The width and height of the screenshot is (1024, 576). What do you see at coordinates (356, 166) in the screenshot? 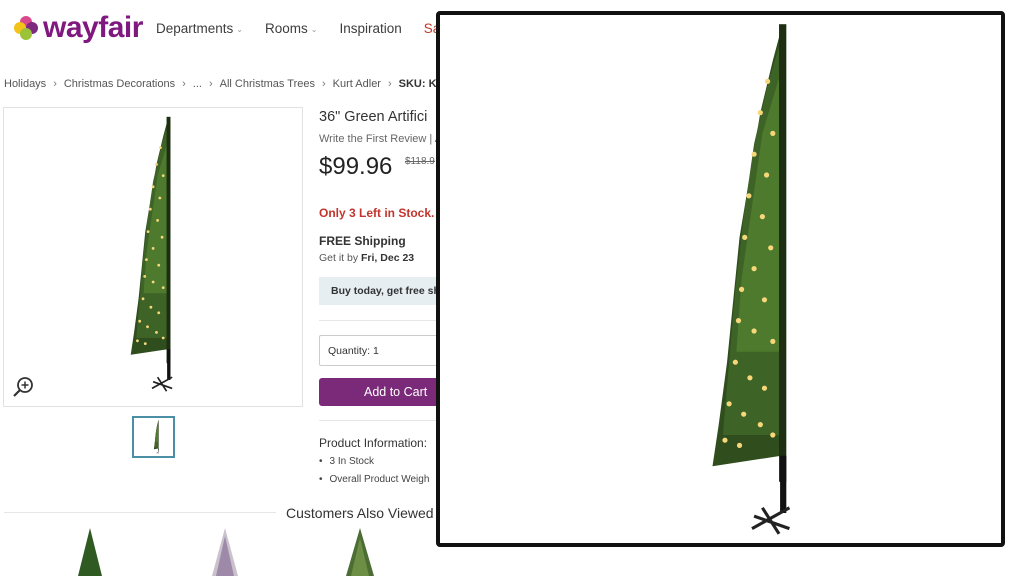
I see `product-price: $99.96` at bounding box center [356, 166].